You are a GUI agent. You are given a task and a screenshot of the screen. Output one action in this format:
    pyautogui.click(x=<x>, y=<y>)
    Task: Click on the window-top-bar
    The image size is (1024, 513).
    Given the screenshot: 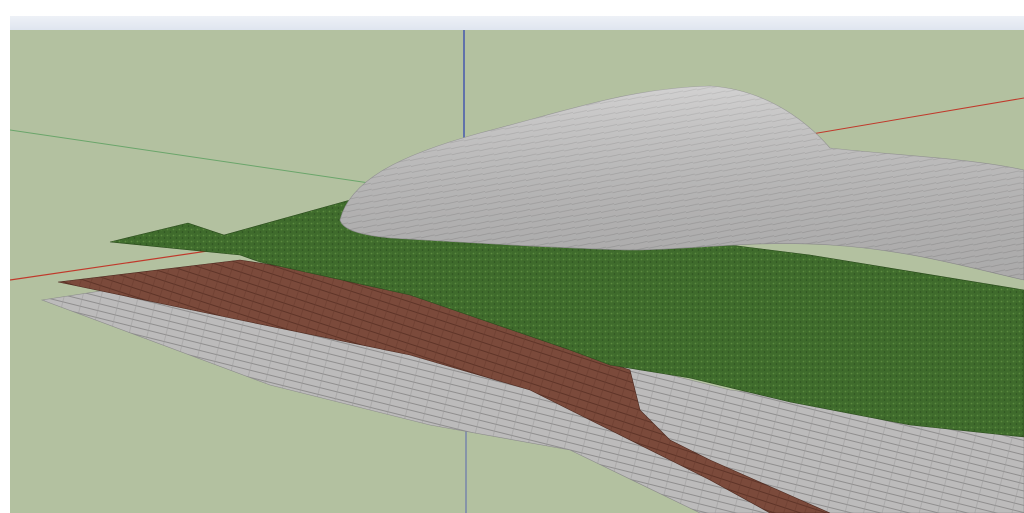 What is the action you would take?
    pyautogui.click(x=512, y=8)
    